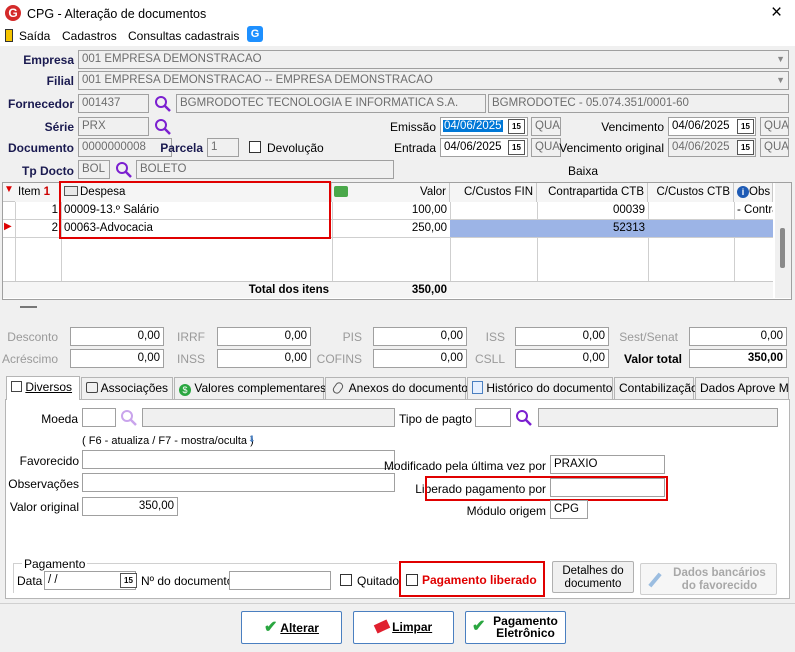 This screenshot has width=795, height=652. Describe the element at coordinates (264, 358) in the screenshot. I see `inss-input: 0,00` at that location.